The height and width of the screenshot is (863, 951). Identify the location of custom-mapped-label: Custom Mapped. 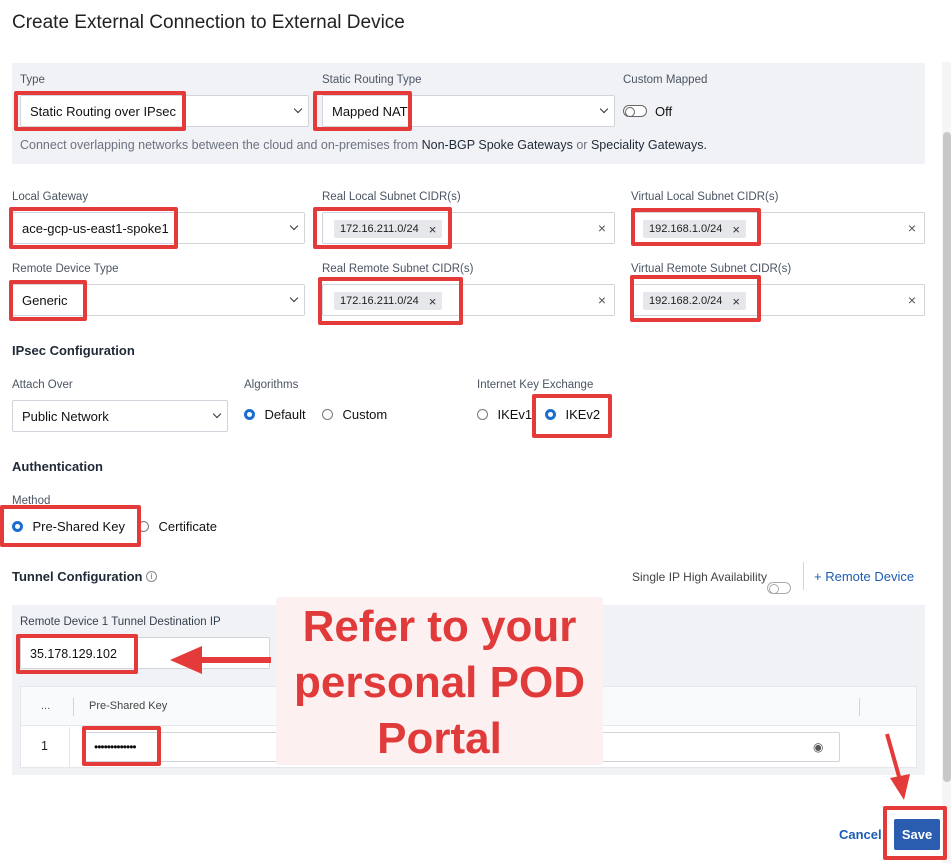
(665, 80).